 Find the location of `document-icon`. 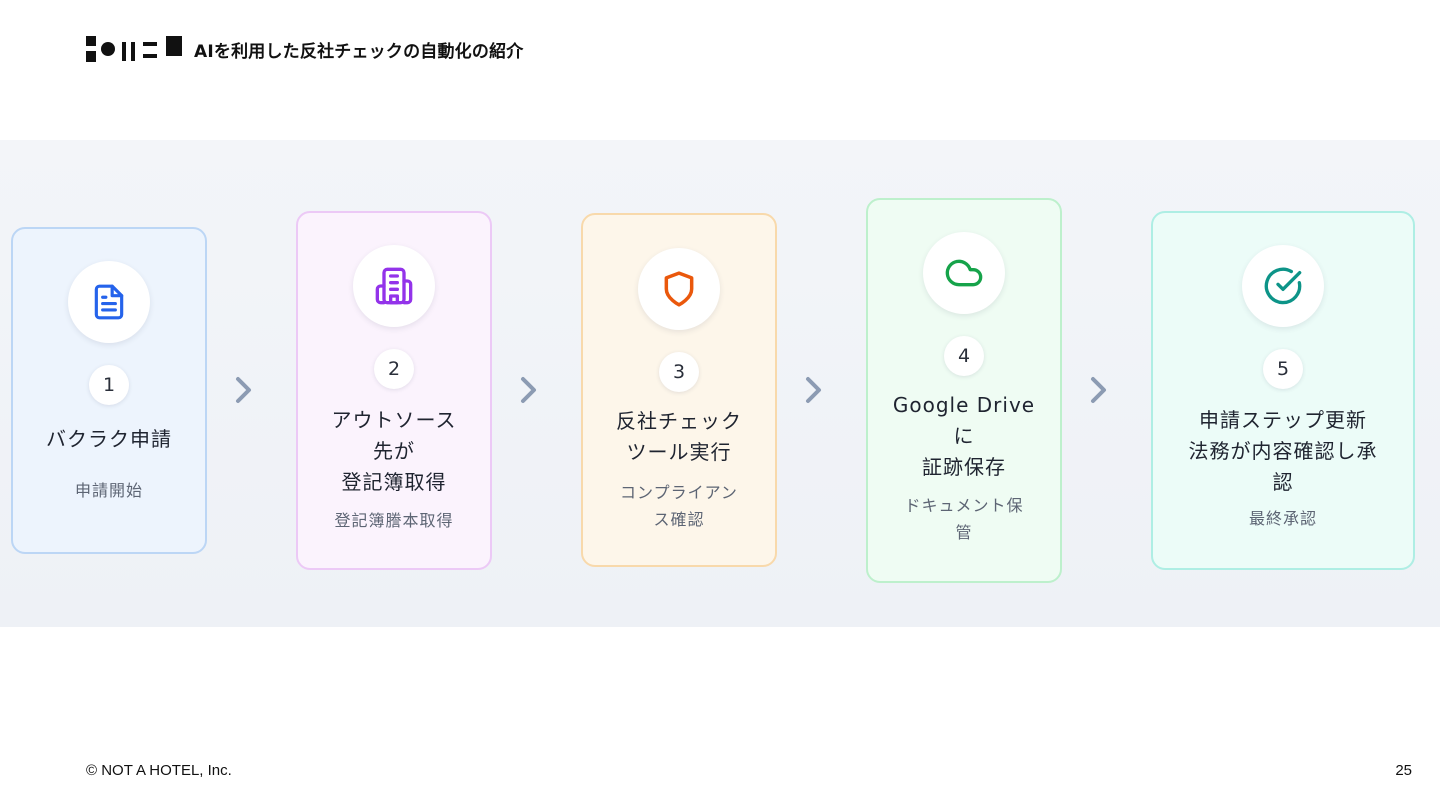

document-icon is located at coordinates (109, 302).